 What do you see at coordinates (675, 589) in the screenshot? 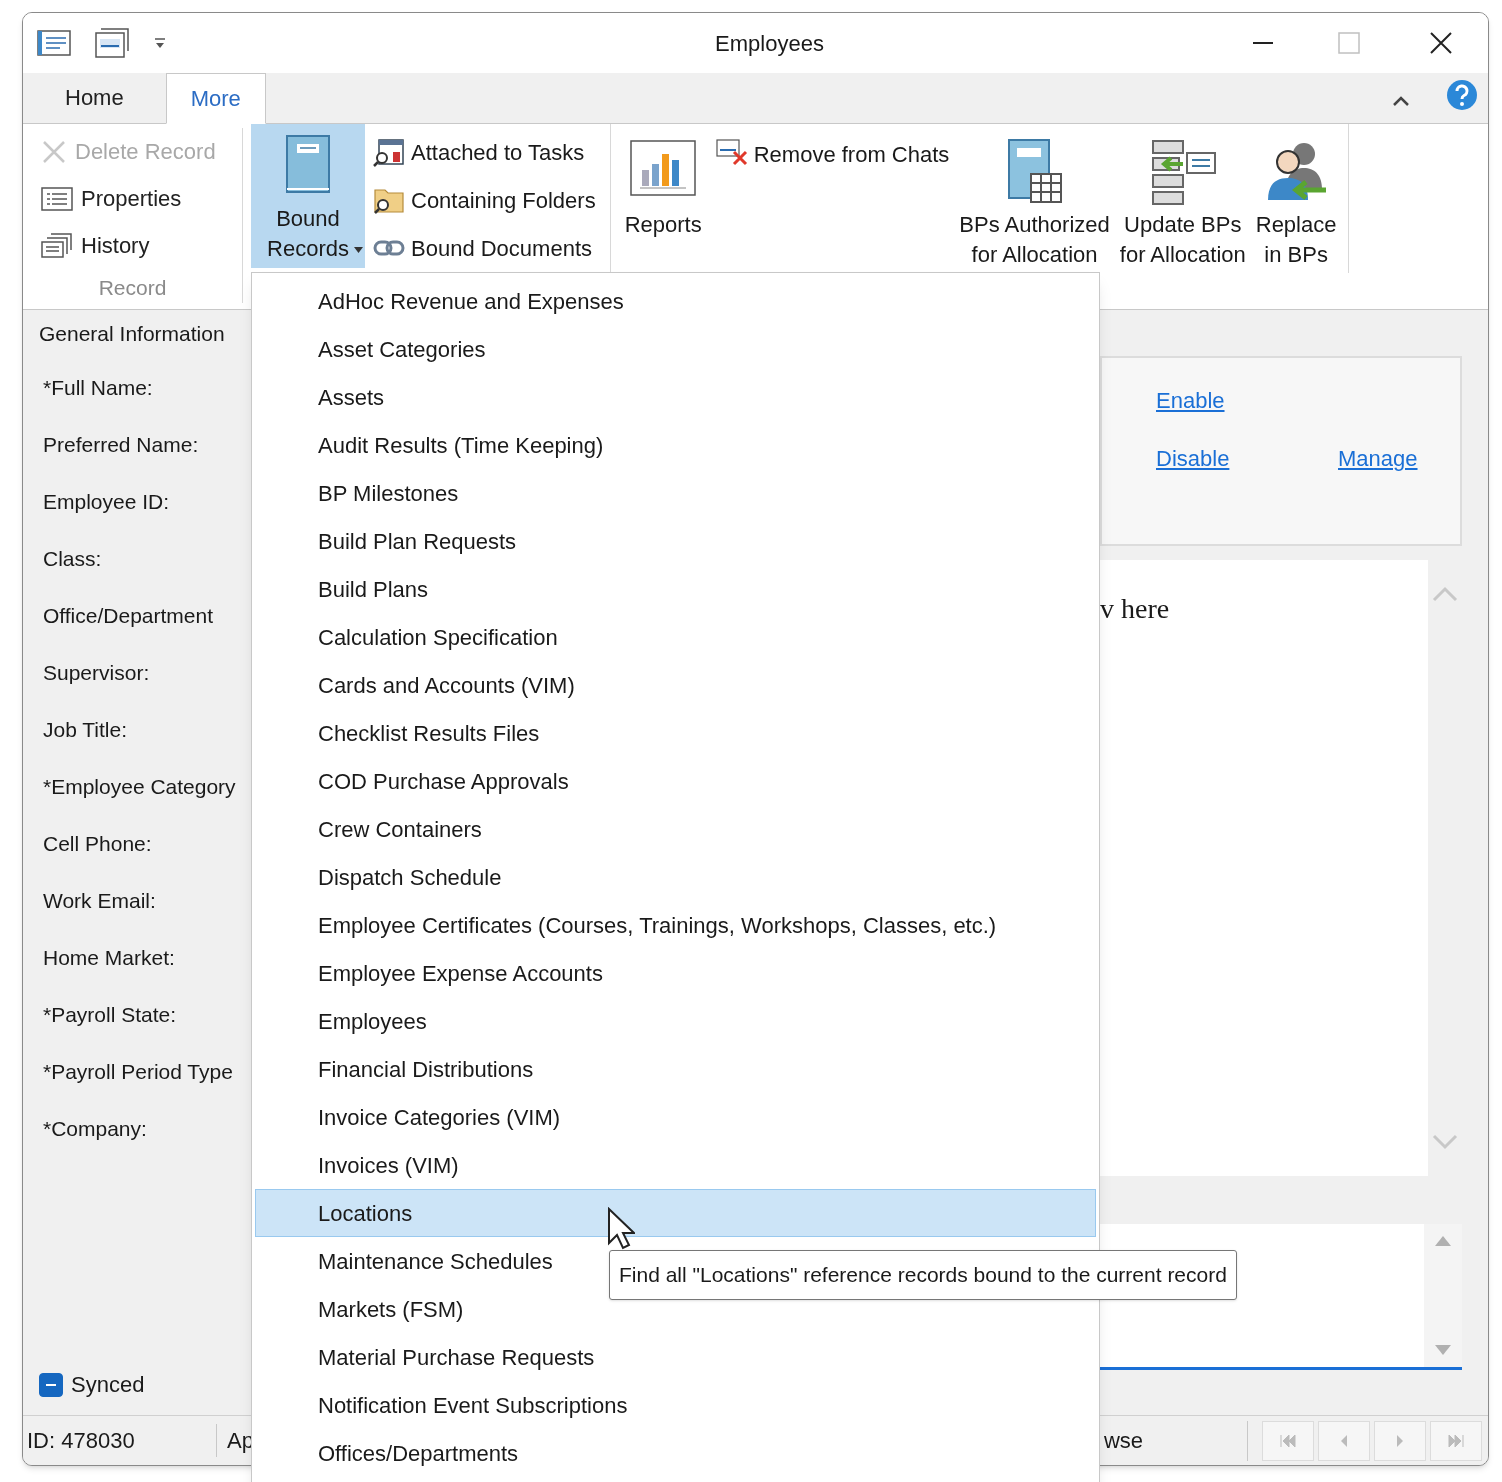
I see `menu-item: Build Plans` at bounding box center [675, 589].